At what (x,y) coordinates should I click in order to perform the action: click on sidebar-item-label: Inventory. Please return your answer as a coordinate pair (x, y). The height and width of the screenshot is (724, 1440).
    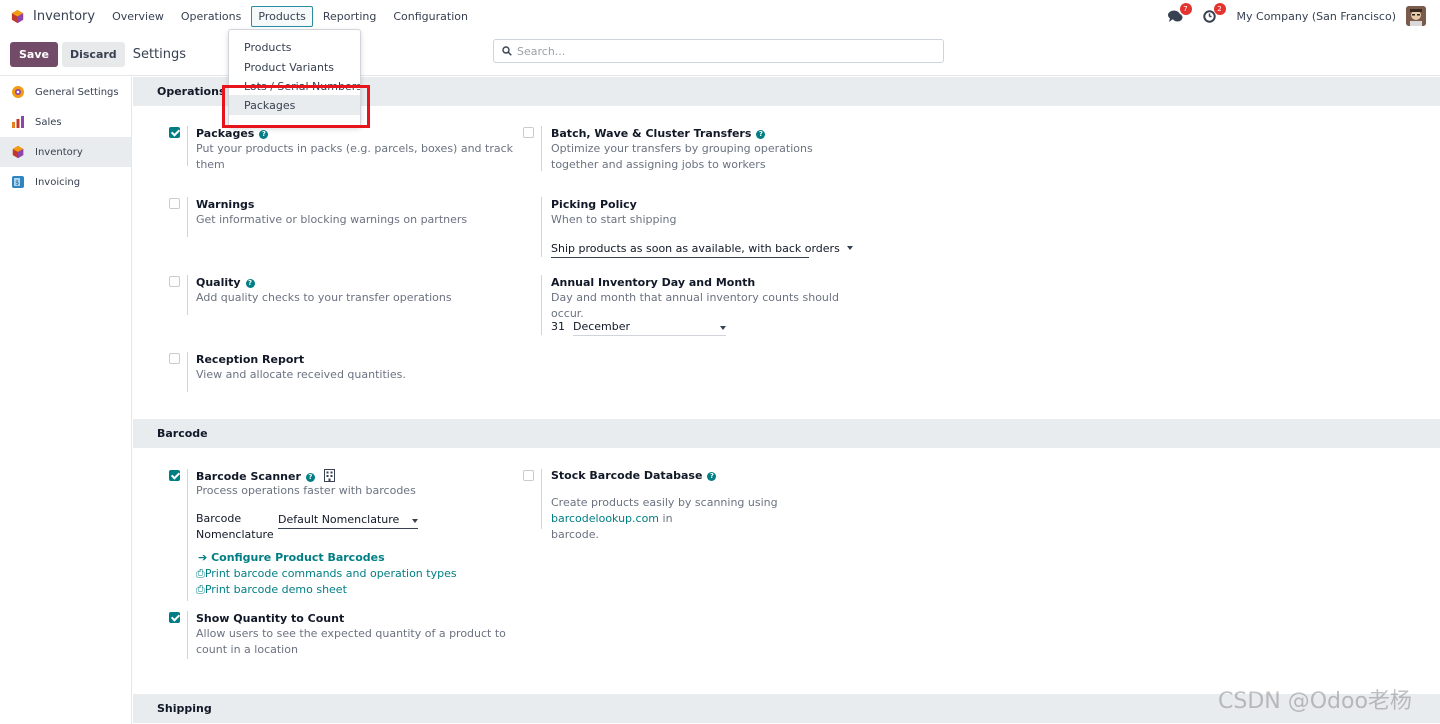
    Looking at the image, I should click on (59, 152).